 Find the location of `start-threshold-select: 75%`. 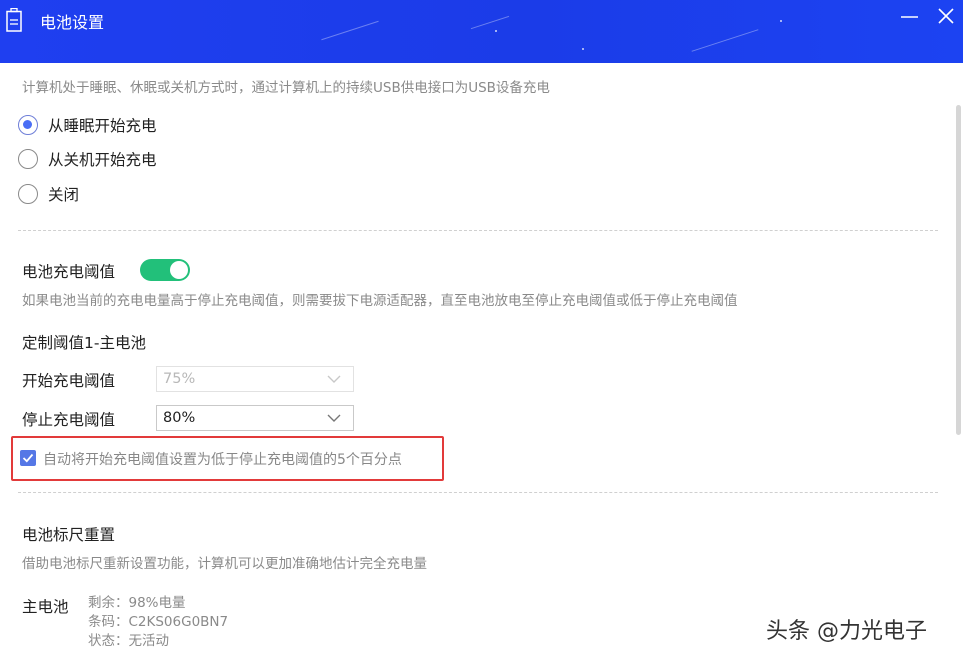

start-threshold-select: 75% is located at coordinates (255, 379).